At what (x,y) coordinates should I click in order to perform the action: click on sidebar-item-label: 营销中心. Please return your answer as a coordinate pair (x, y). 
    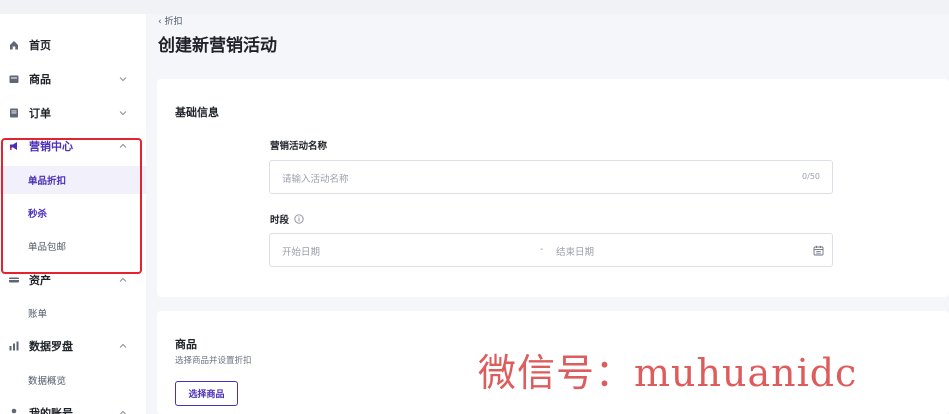
    Looking at the image, I should click on (51, 146).